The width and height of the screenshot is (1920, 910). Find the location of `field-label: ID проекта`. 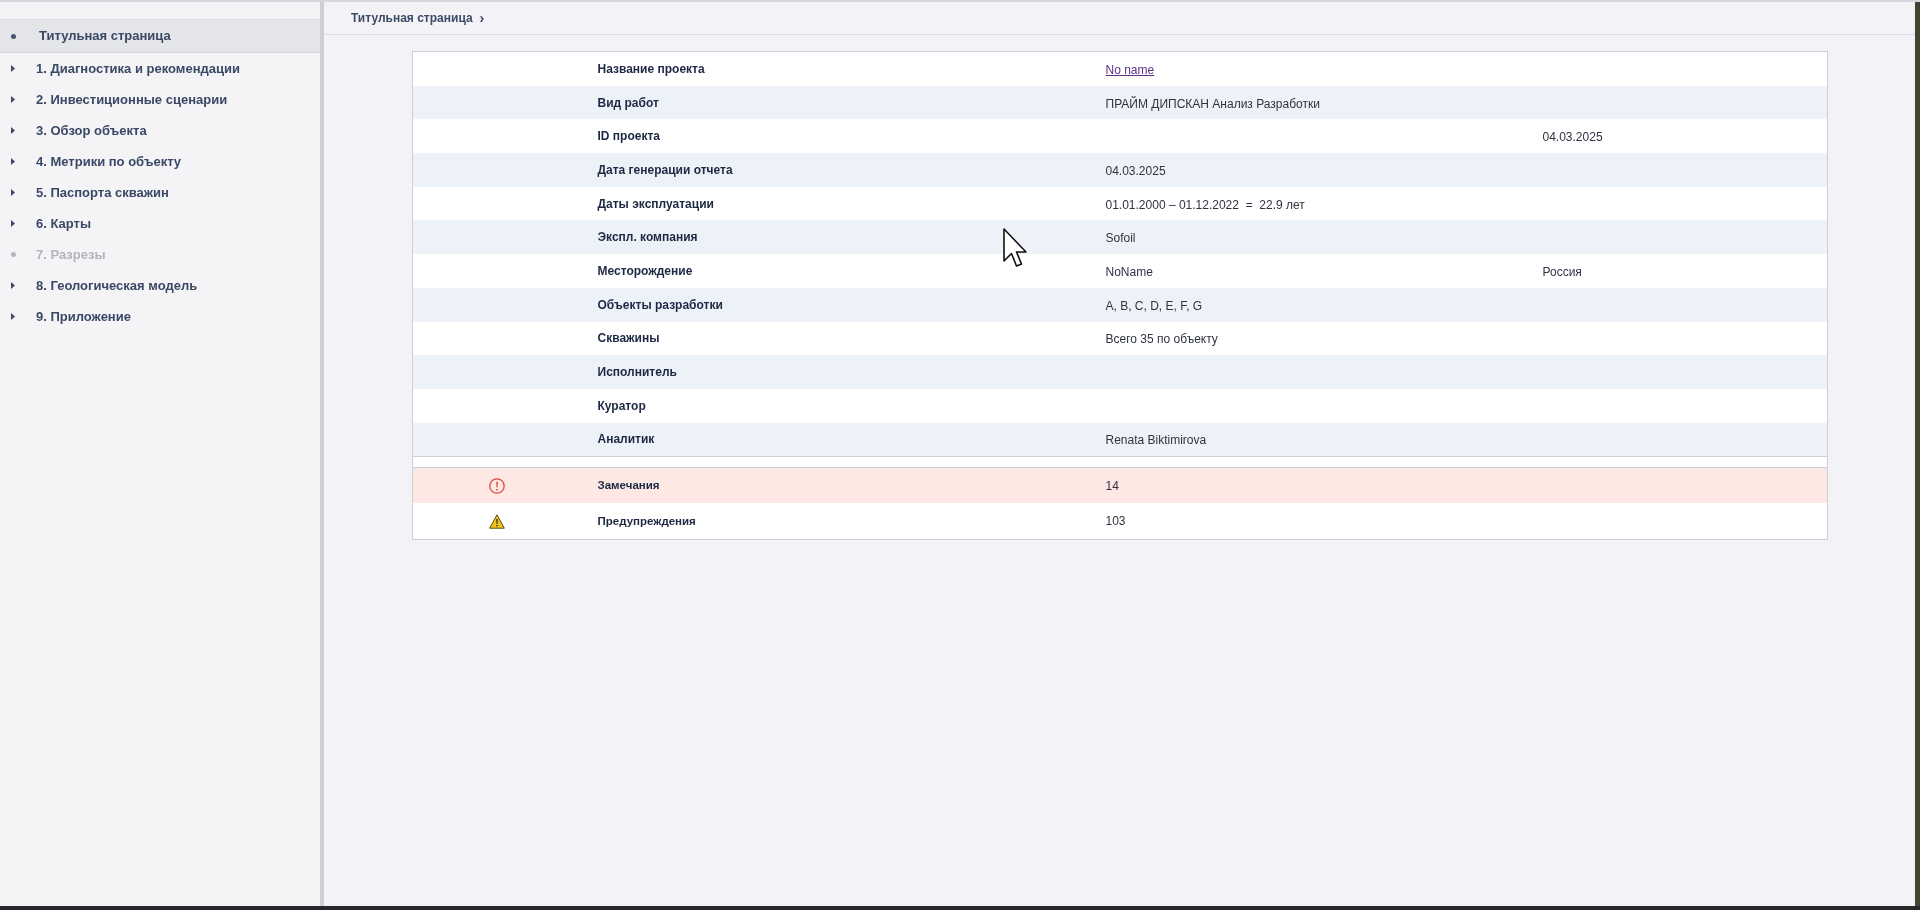

field-label: ID проекта is located at coordinates (629, 137).